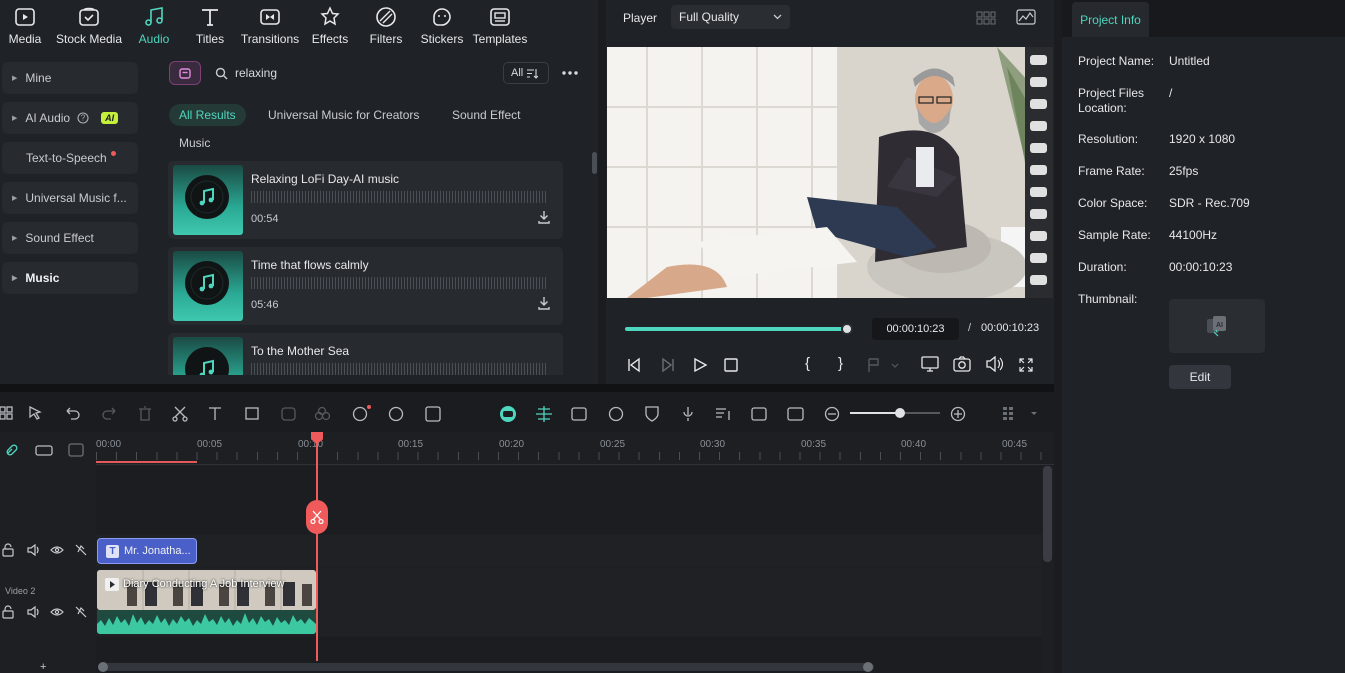  I want to click on add-track-icon: +, so click(43, 667).